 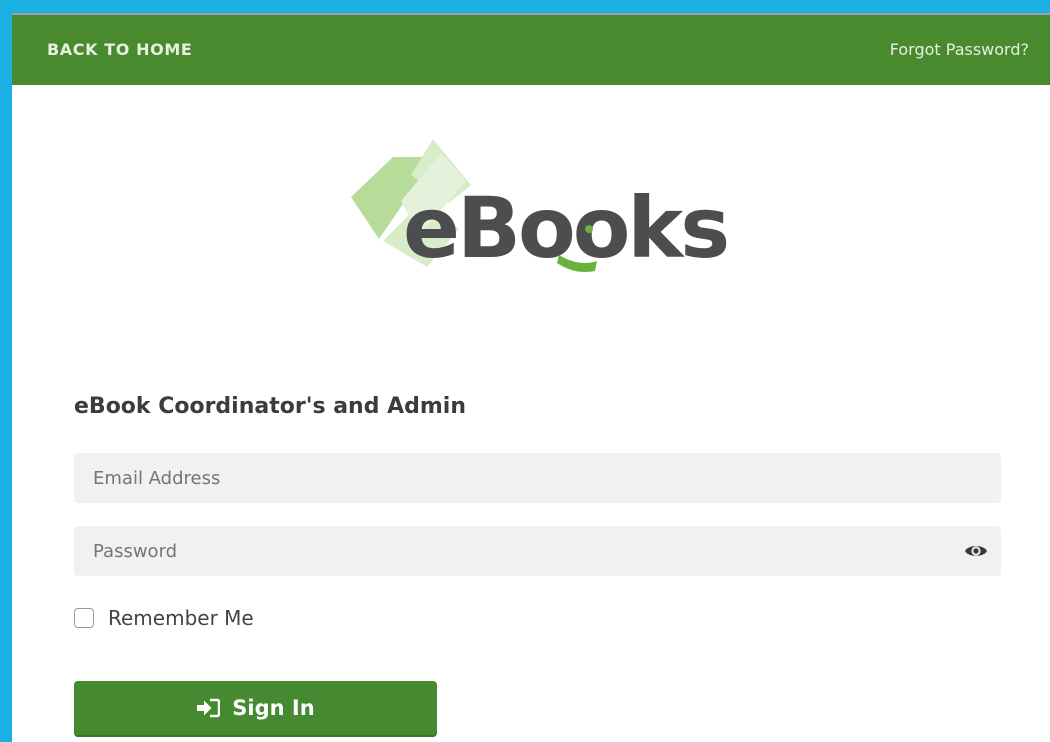 I want to click on sign-in-icon, so click(x=209, y=708).